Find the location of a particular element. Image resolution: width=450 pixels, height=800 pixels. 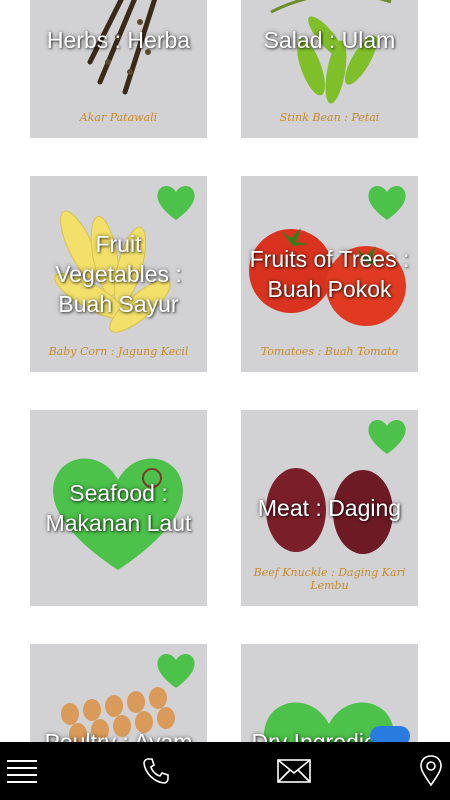

category-title: Meat : Daging is located at coordinates (329, 508).